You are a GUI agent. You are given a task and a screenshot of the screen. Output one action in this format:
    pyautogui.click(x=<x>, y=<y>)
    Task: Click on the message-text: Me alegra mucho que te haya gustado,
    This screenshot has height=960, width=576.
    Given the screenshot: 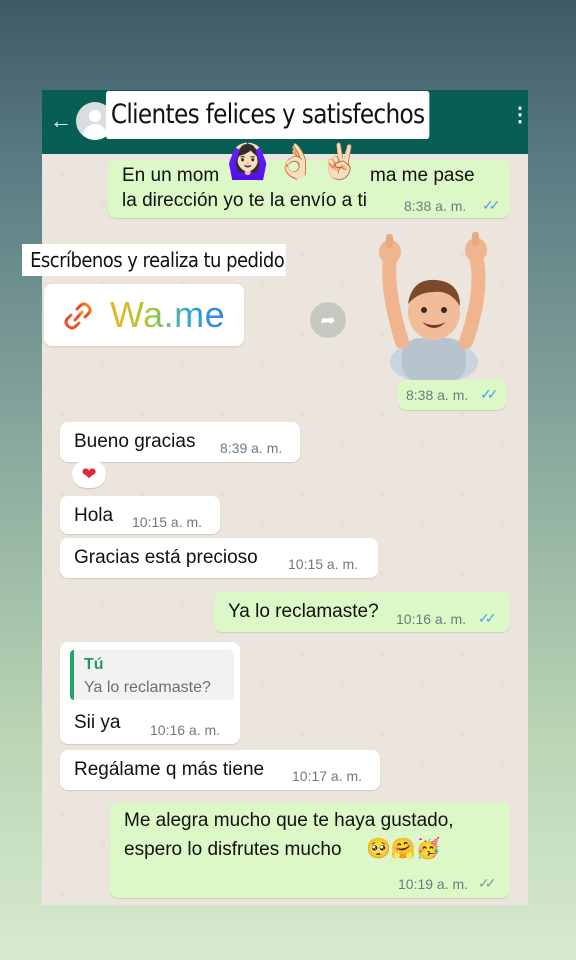 What is the action you would take?
    pyautogui.click(x=289, y=820)
    